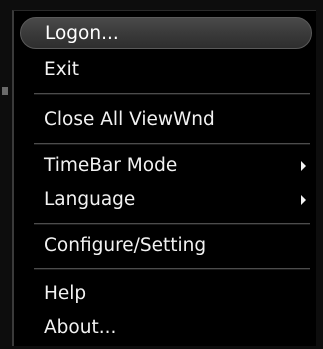  I want to click on menu-item-label: Exit, so click(62, 69).